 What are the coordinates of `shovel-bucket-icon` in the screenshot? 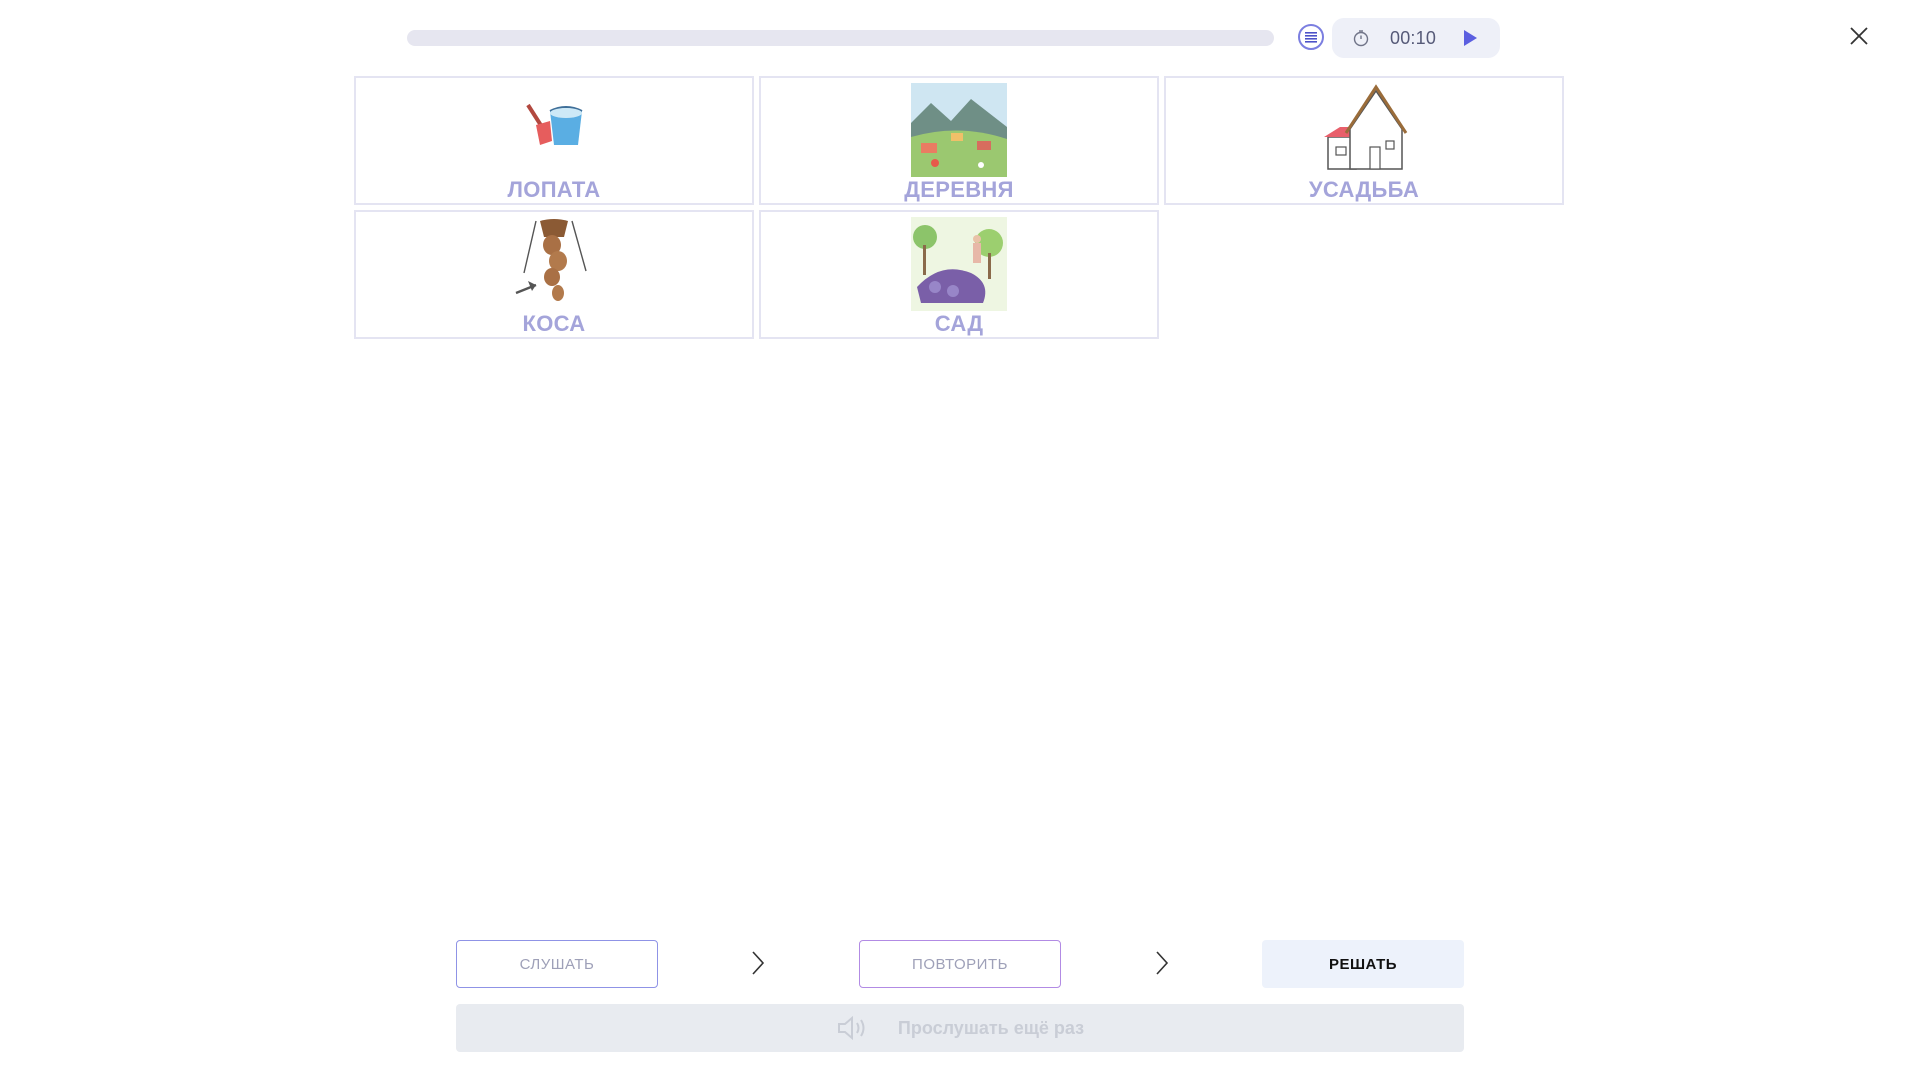 It's located at (554, 130).